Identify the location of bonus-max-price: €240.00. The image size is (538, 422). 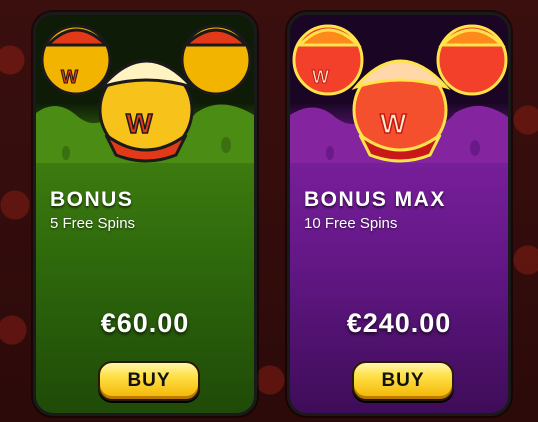
(399, 323).